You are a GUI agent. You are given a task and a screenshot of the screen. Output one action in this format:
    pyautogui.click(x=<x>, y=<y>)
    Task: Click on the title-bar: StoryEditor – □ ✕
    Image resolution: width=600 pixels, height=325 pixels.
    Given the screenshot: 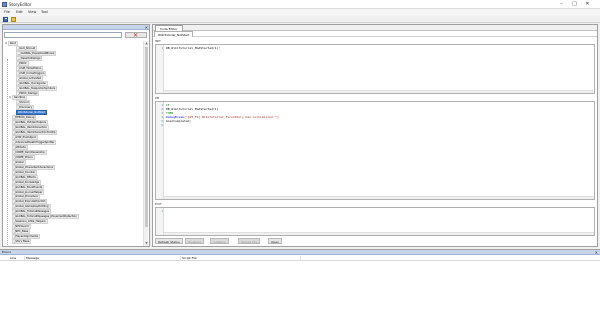 What is the action you would take?
    pyautogui.click(x=300, y=4)
    